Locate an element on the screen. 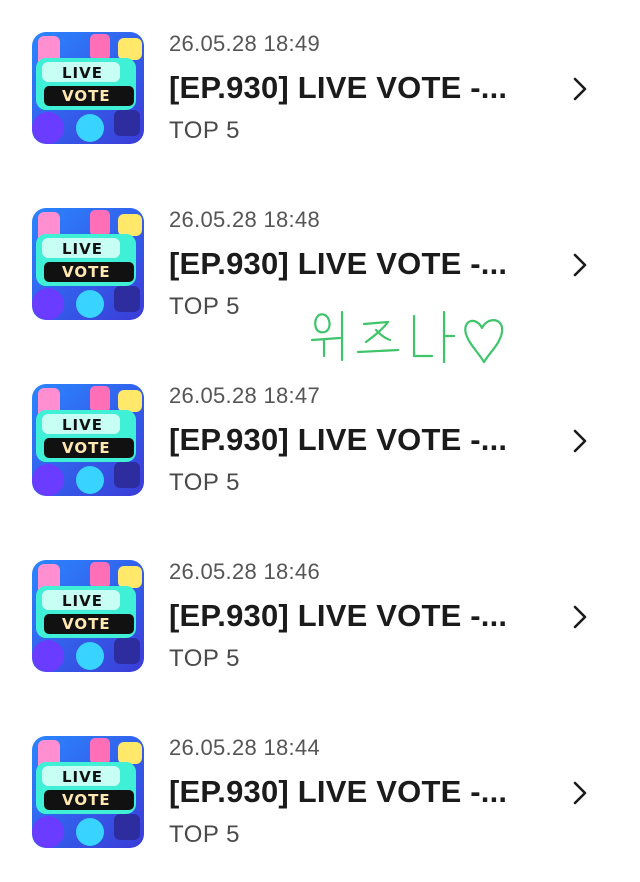 The width and height of the screenshot is (640, 882). timestamp: 26.05.28 18:49 is located at coordinates (245, 43).